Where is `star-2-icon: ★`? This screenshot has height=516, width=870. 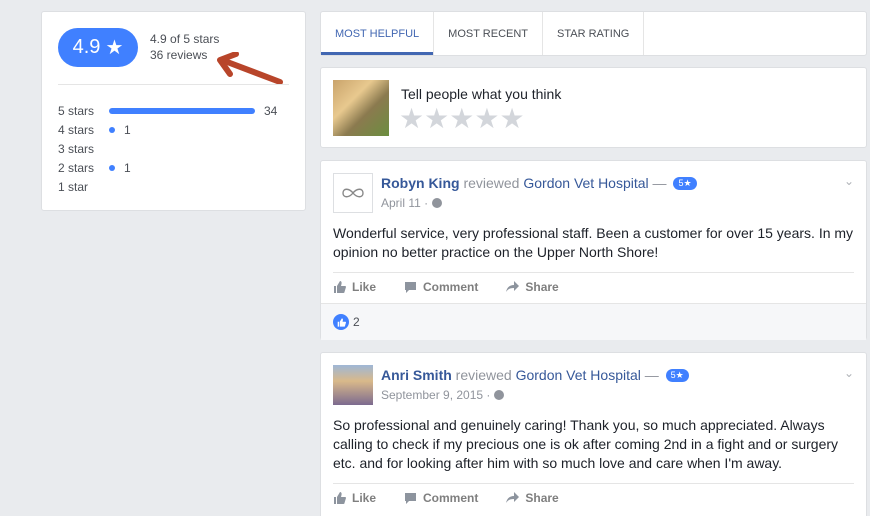 star-2-icon: ★ is located at coordinates (436, 119).